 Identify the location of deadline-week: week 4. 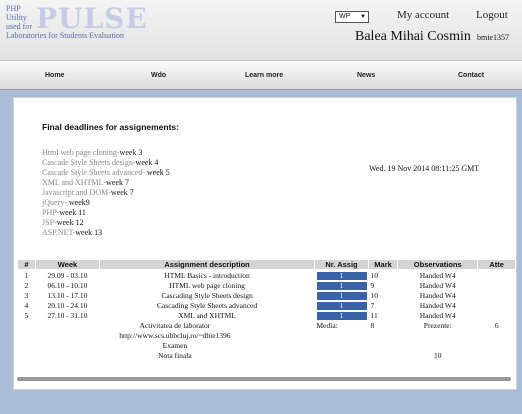
(147, 162).